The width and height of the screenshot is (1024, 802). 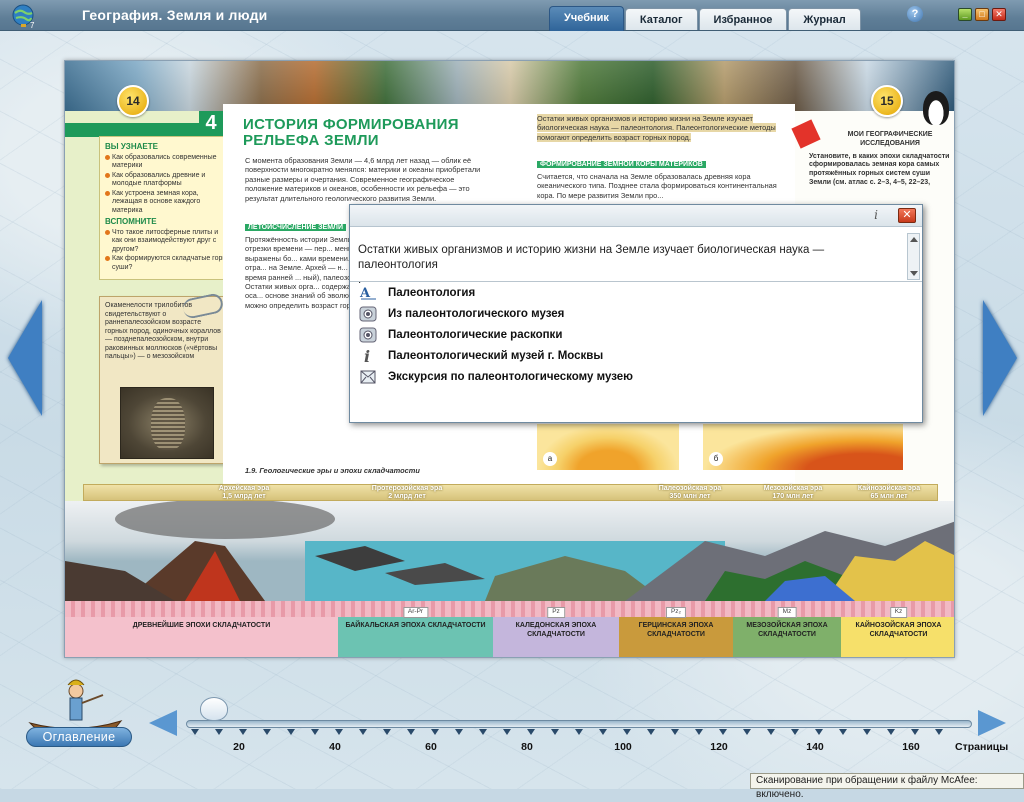 What do you see at coordinates (211, 123) in the screenshot?
I see `chapter-number: 4` at bounding box center [211, 123].